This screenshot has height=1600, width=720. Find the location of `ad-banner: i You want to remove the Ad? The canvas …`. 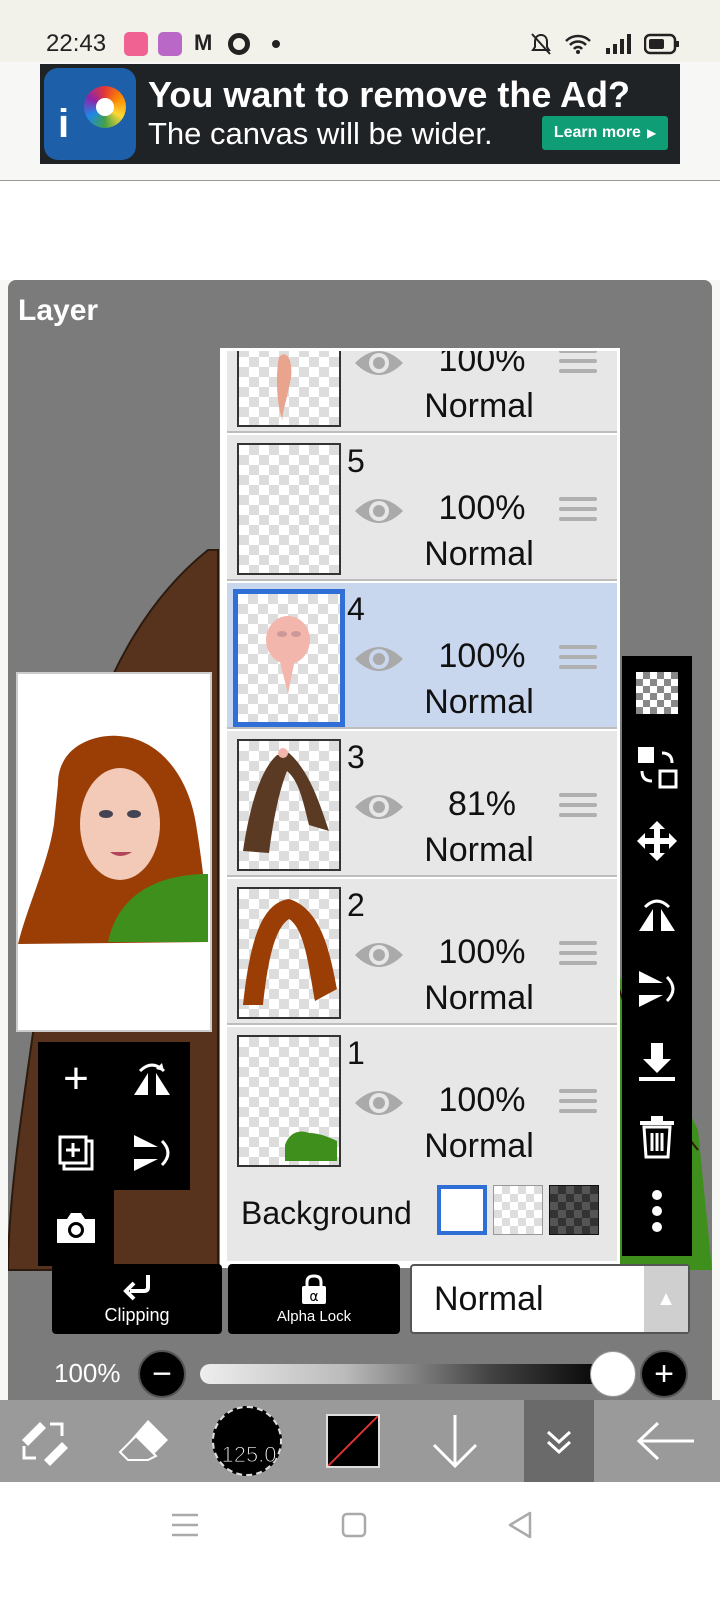

ad-banner: i You want to remove the Ad? The canvas … is located at coordinates (360, 114).